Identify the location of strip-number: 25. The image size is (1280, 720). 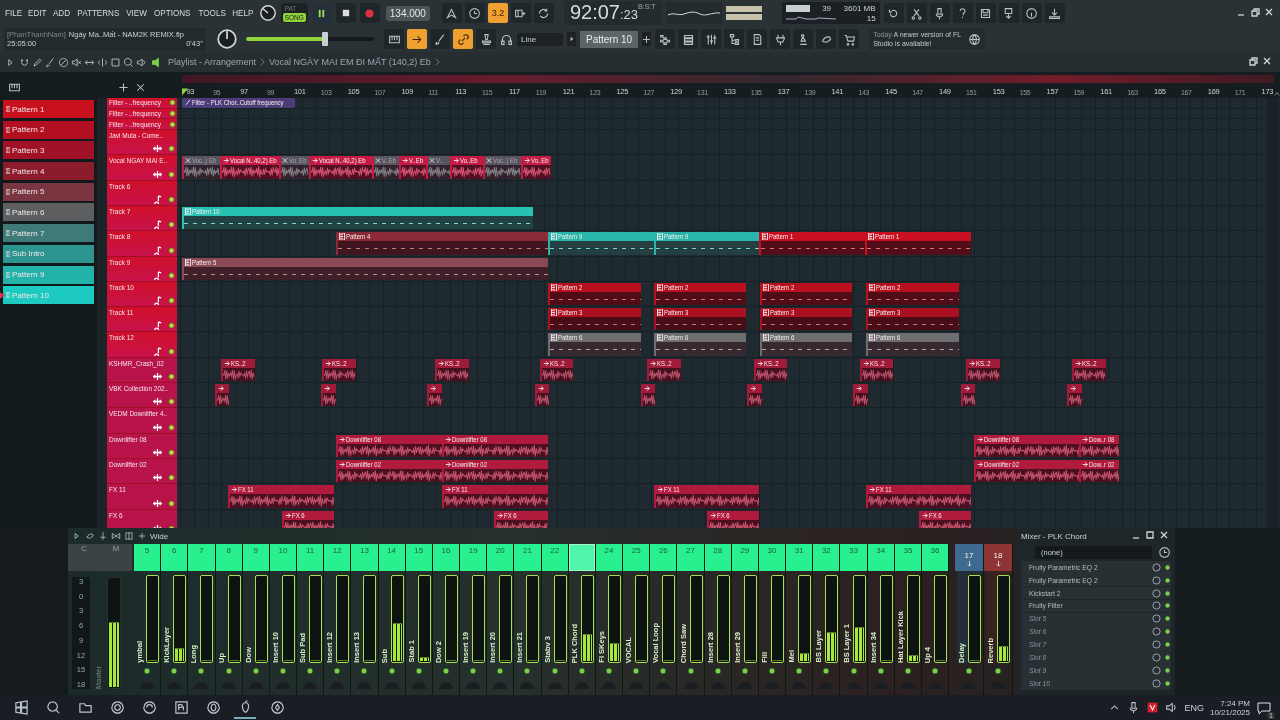
(636, 550).